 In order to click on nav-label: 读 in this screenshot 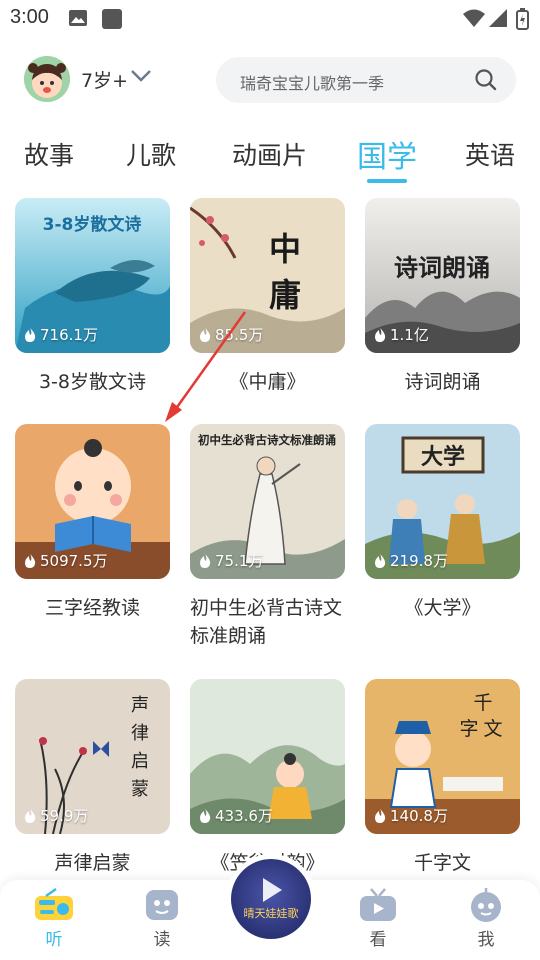, I will do `click(162, 940)`.